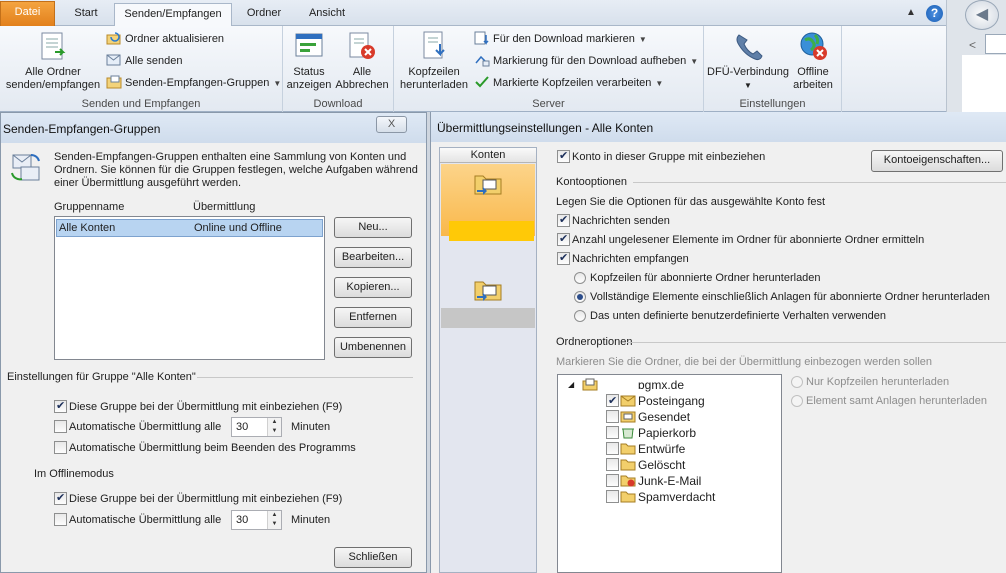 The image size is (1006, 573). What do you see at coordinates (691, 433) in the screenshot?
I see `folder-item-papierkorb: Papierkorb` at bounding box center [691, 433].